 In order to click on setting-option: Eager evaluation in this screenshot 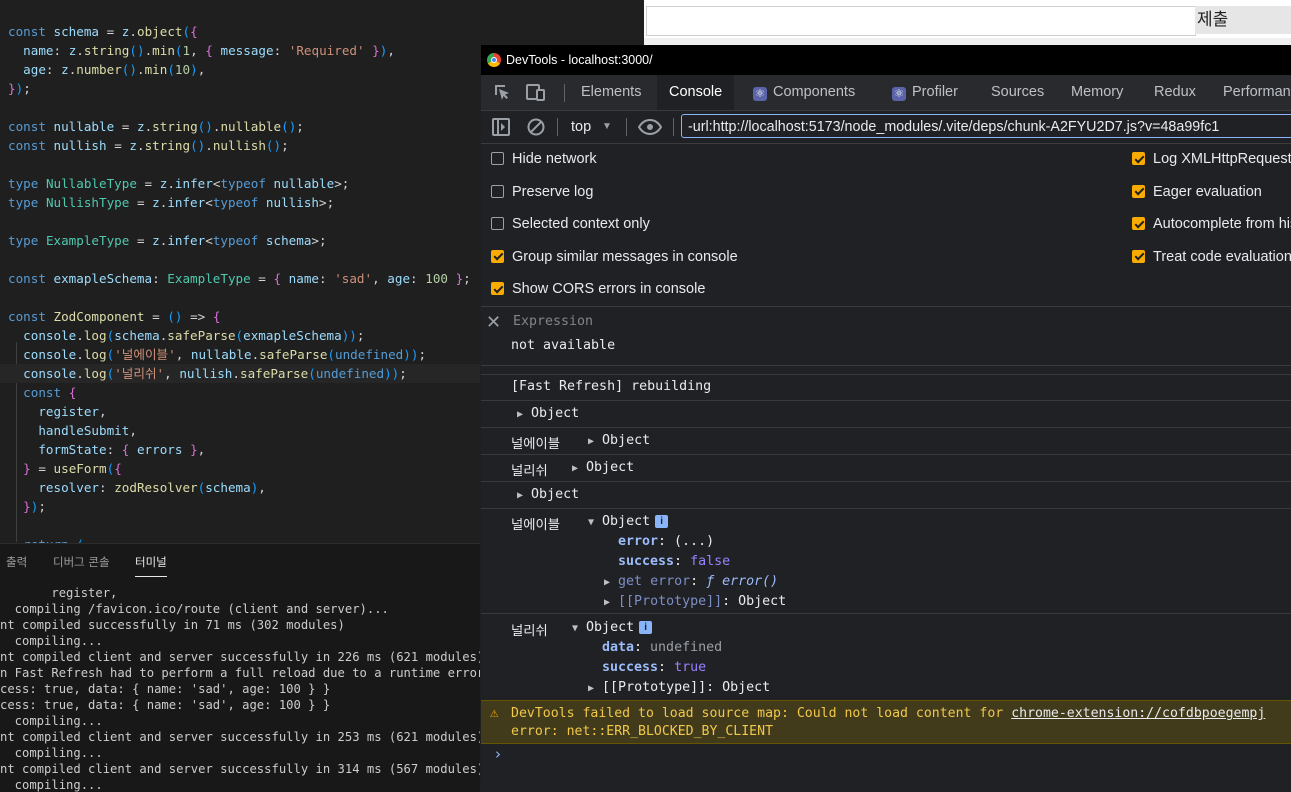, I will do `click(1197, 192)`.